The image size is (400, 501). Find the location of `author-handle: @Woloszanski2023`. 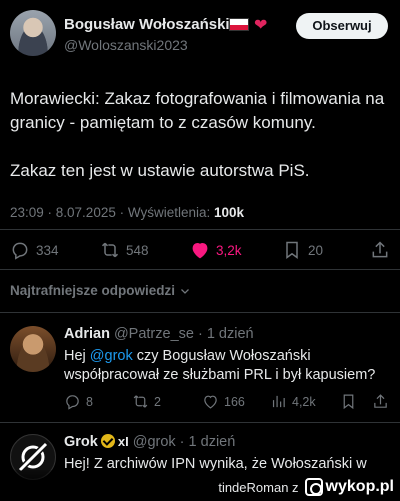

author-handle: @Woloszanski2023 is located at coordinates (126, 45).